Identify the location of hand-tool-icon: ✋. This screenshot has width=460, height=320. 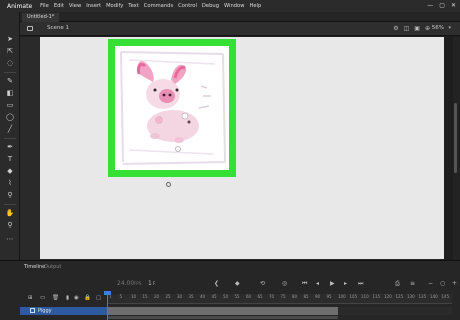
(10, 213).